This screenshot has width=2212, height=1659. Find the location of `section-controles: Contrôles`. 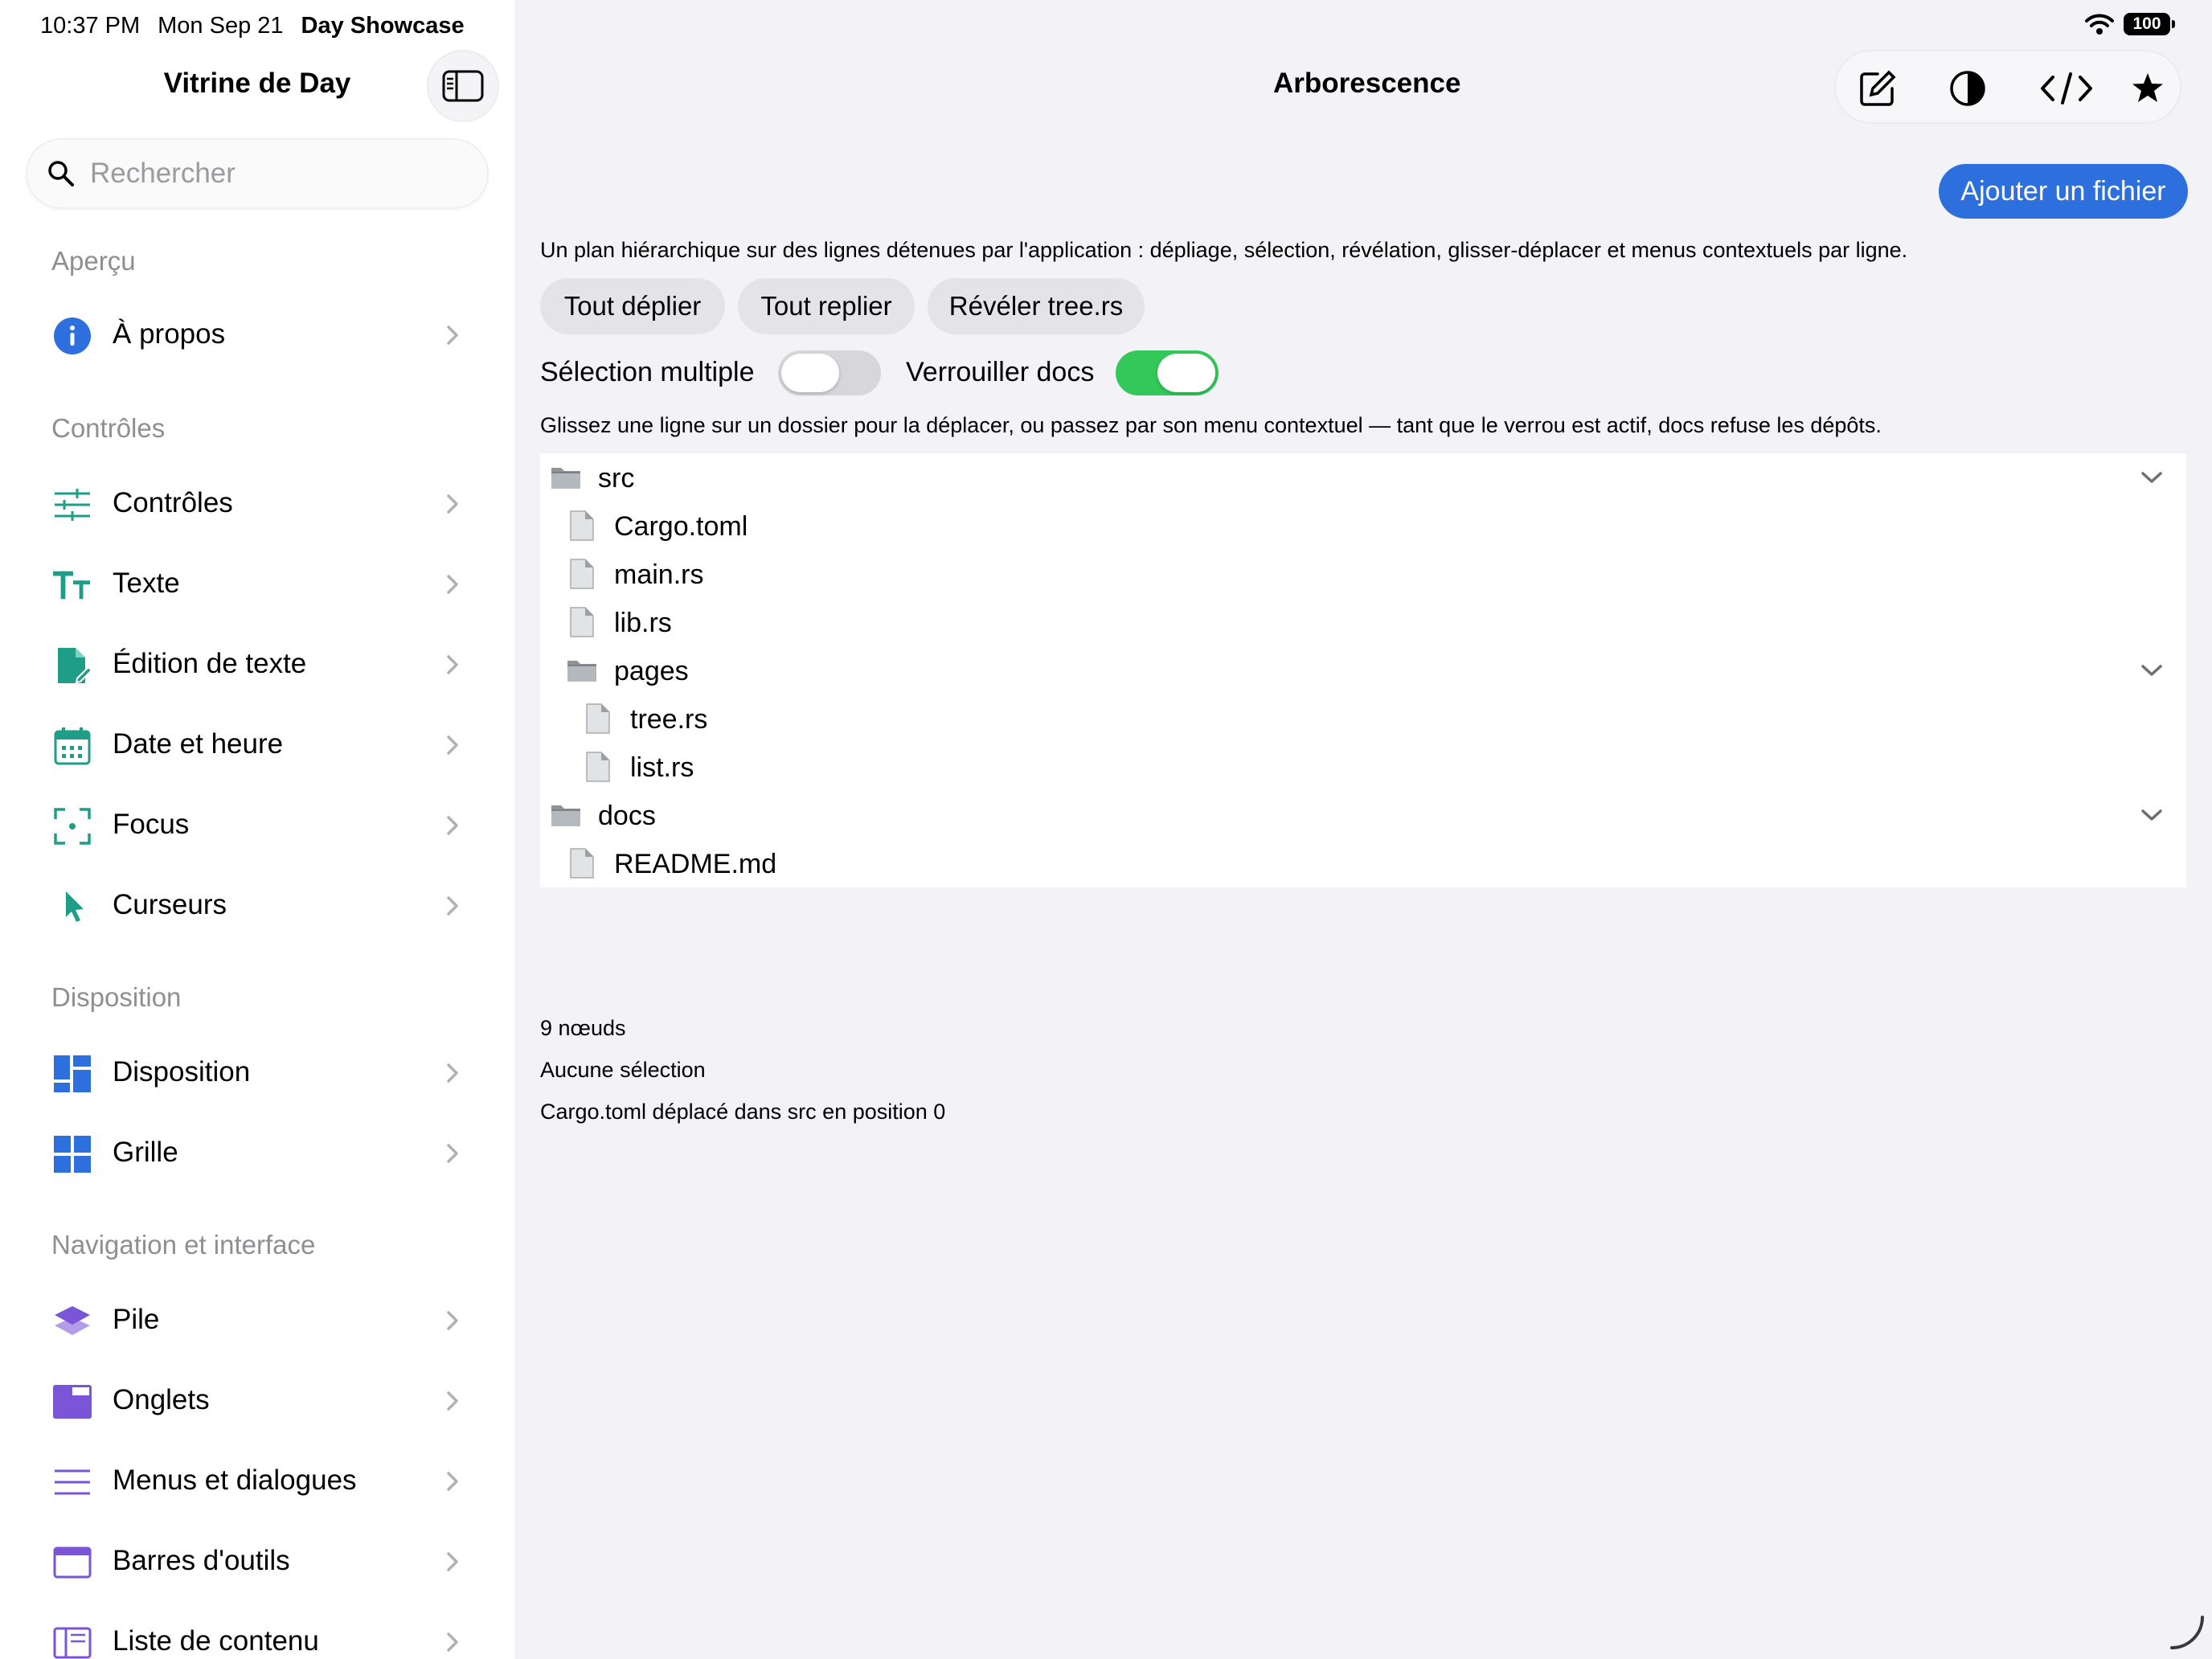

section-controles: Contrôles is located at coordinates (108, 428).